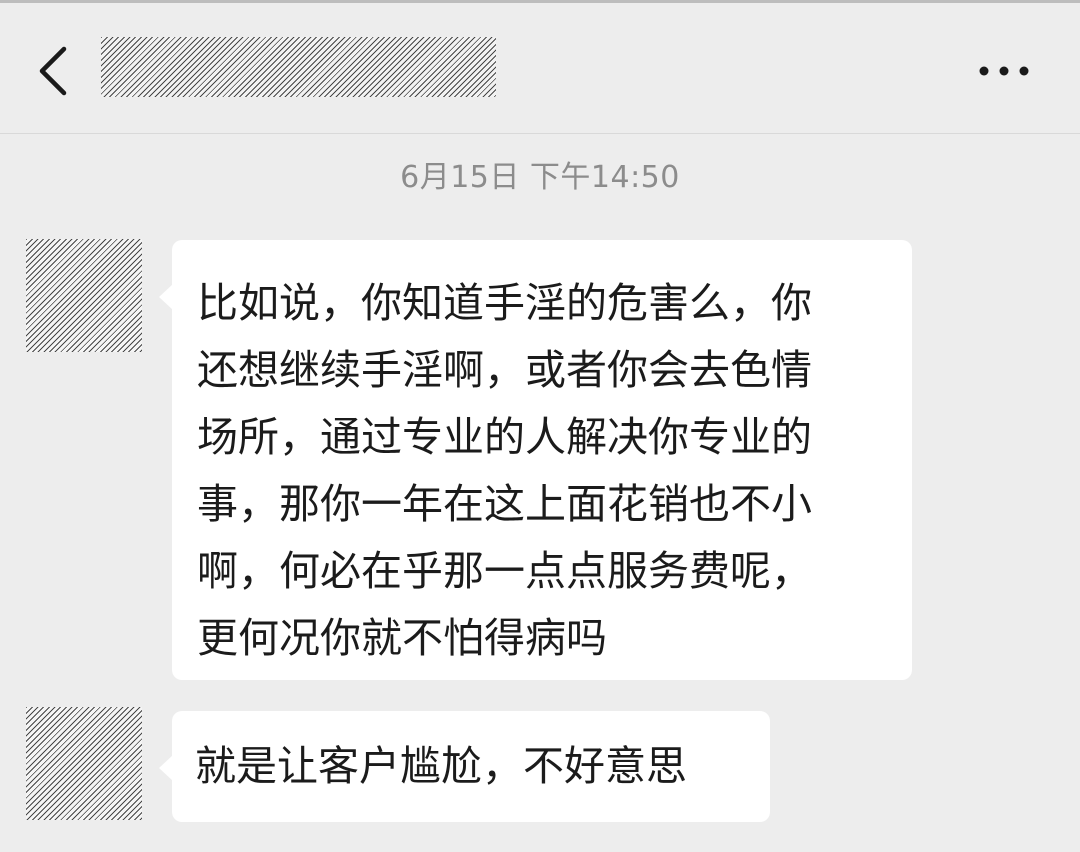 Image resolution: width=1080 pixels, height=852 pixels. Describe the element at coordinates (402, 638) in the screenshot. I see `message-text-line: 更何况你就不怕得病吗` at that location.